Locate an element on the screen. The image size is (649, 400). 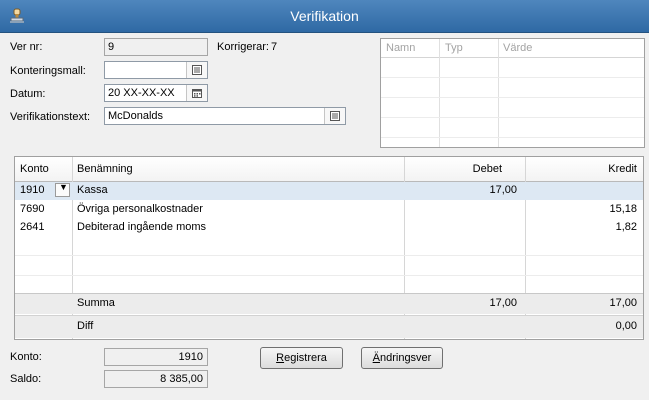
summa-row: Summa 17,00 17,00 is located at coordinates (329, 303).